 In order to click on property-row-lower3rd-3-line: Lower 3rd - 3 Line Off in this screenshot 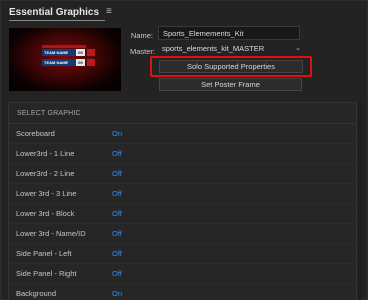, I will do `click(182, 194)`.